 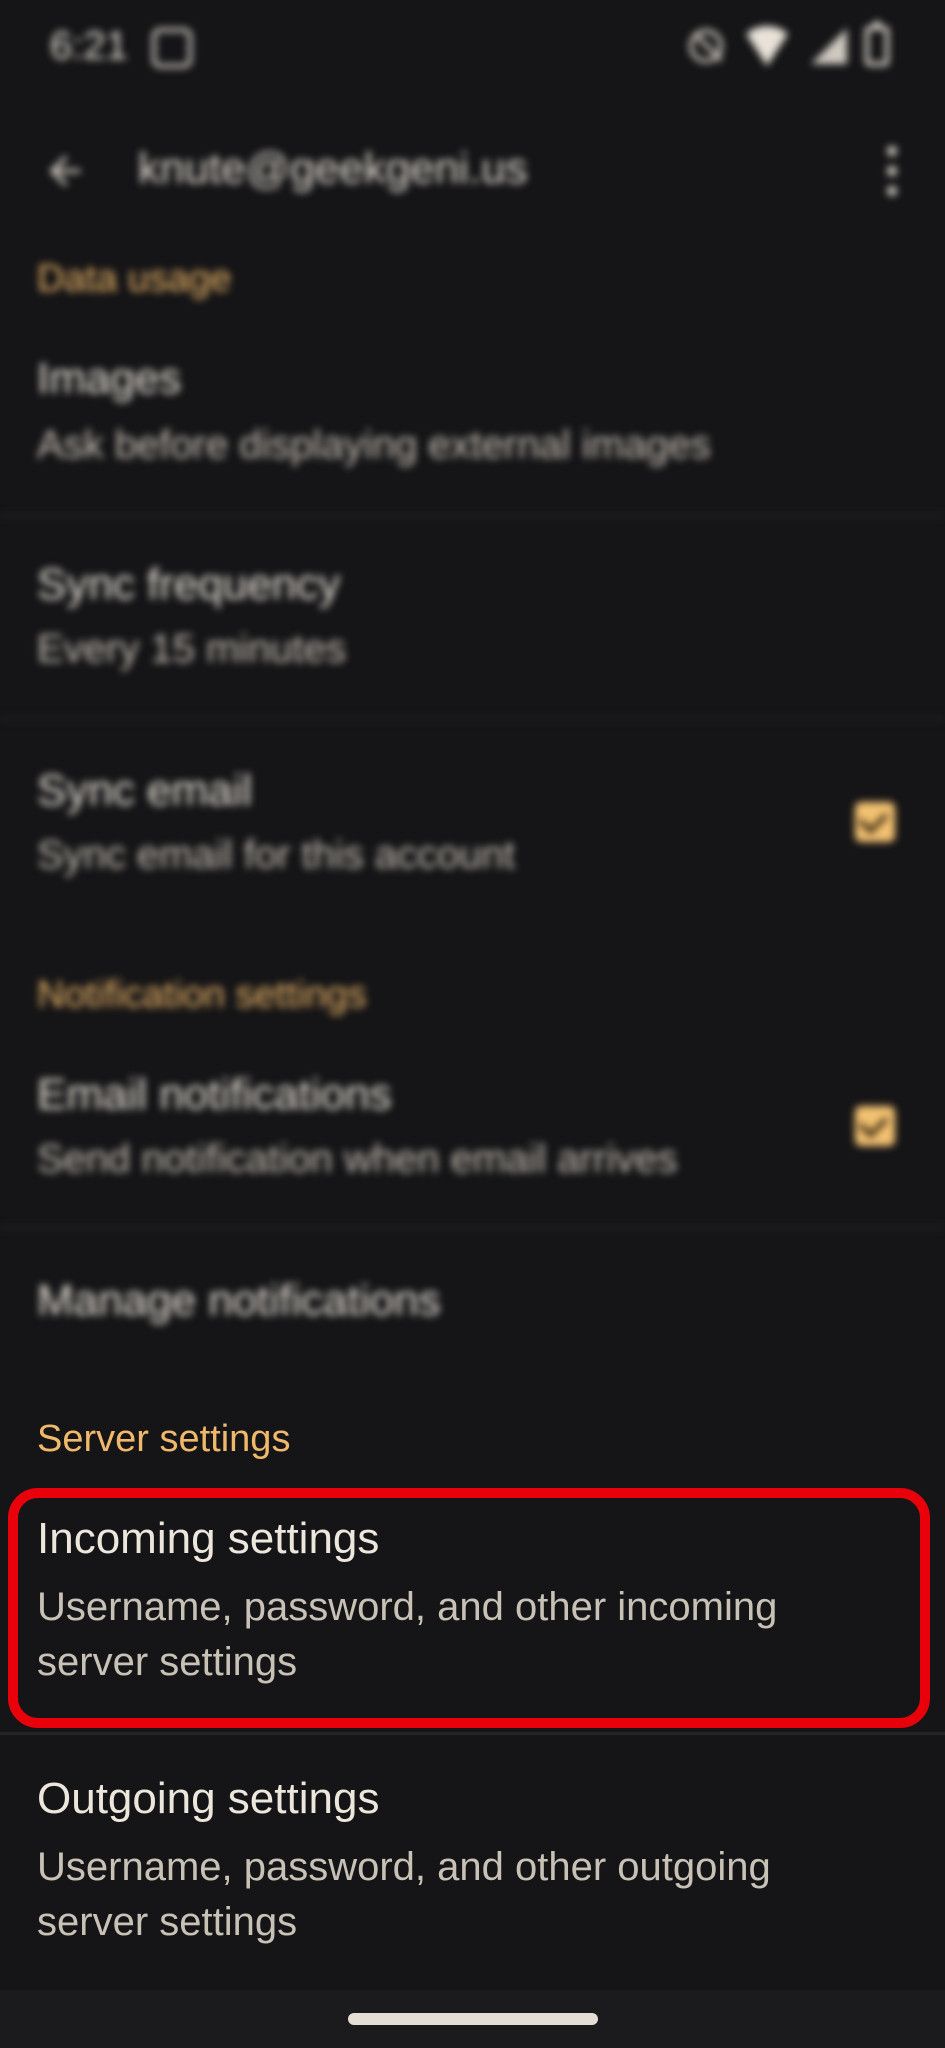 I want to click on setting-subtitle: Ask before displaying external images, so click(x=374, y=445).